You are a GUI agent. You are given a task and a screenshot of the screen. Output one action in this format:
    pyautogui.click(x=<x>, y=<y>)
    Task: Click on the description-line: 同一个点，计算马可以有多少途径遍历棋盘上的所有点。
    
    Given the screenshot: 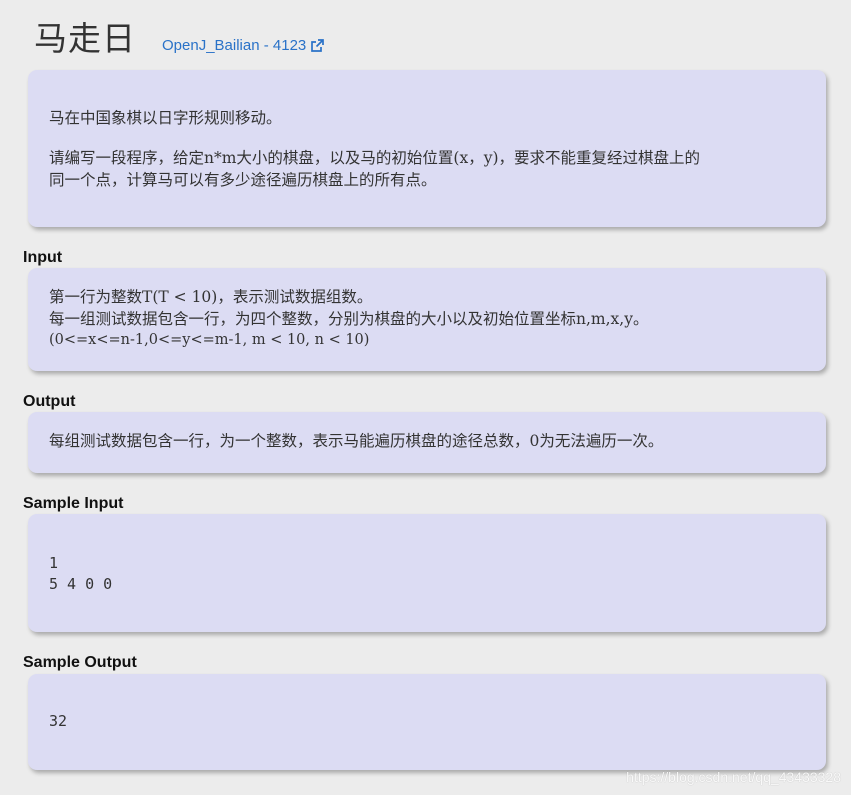 What is the action you would take?
    pyautogui.click(x=243, y=180)
    